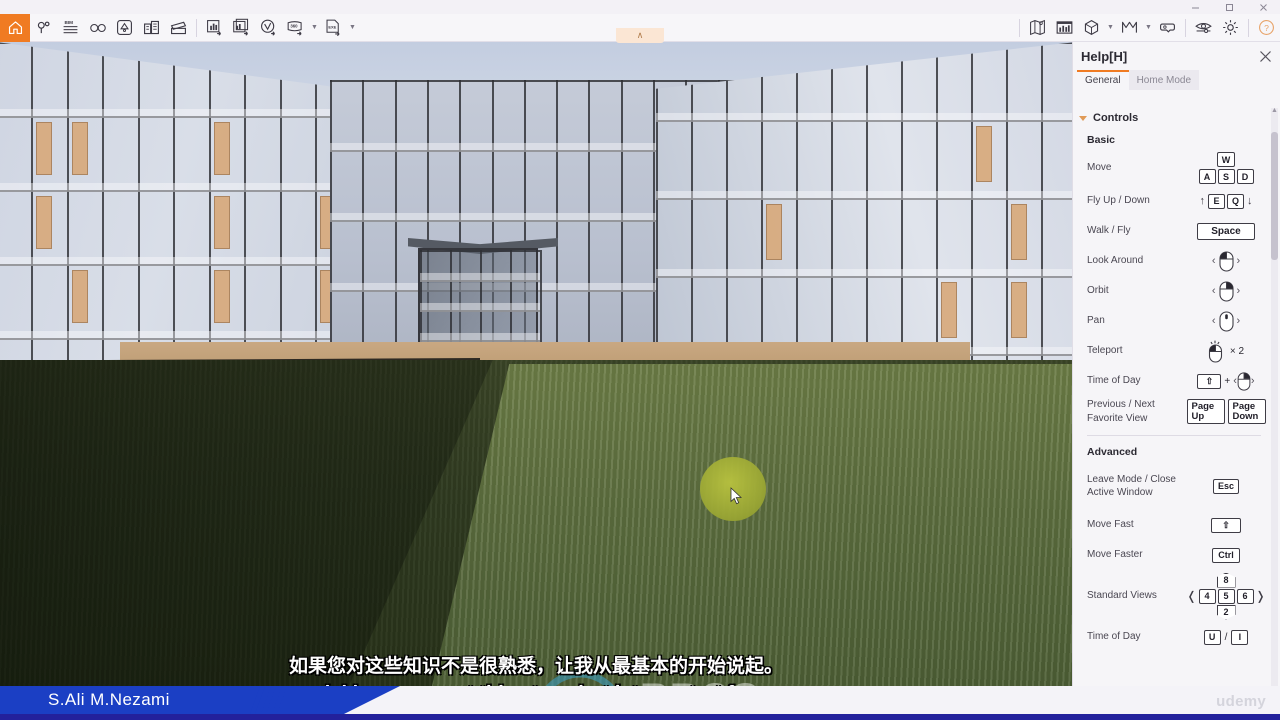 This screenshot has height=720, width=1280. I want to click on shortcut-label: Move, so click(1099, 168).